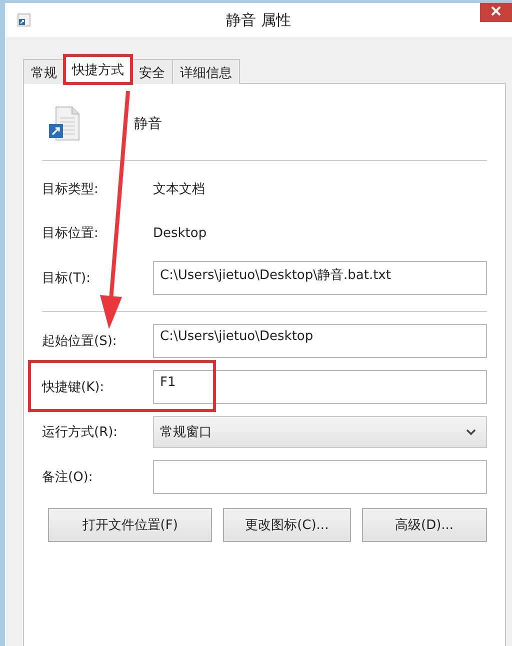  Describe the element at coordinates (237, 336) in the screenshot. I see `field-value: C:\Users\jietuo\Desktop` at that location.